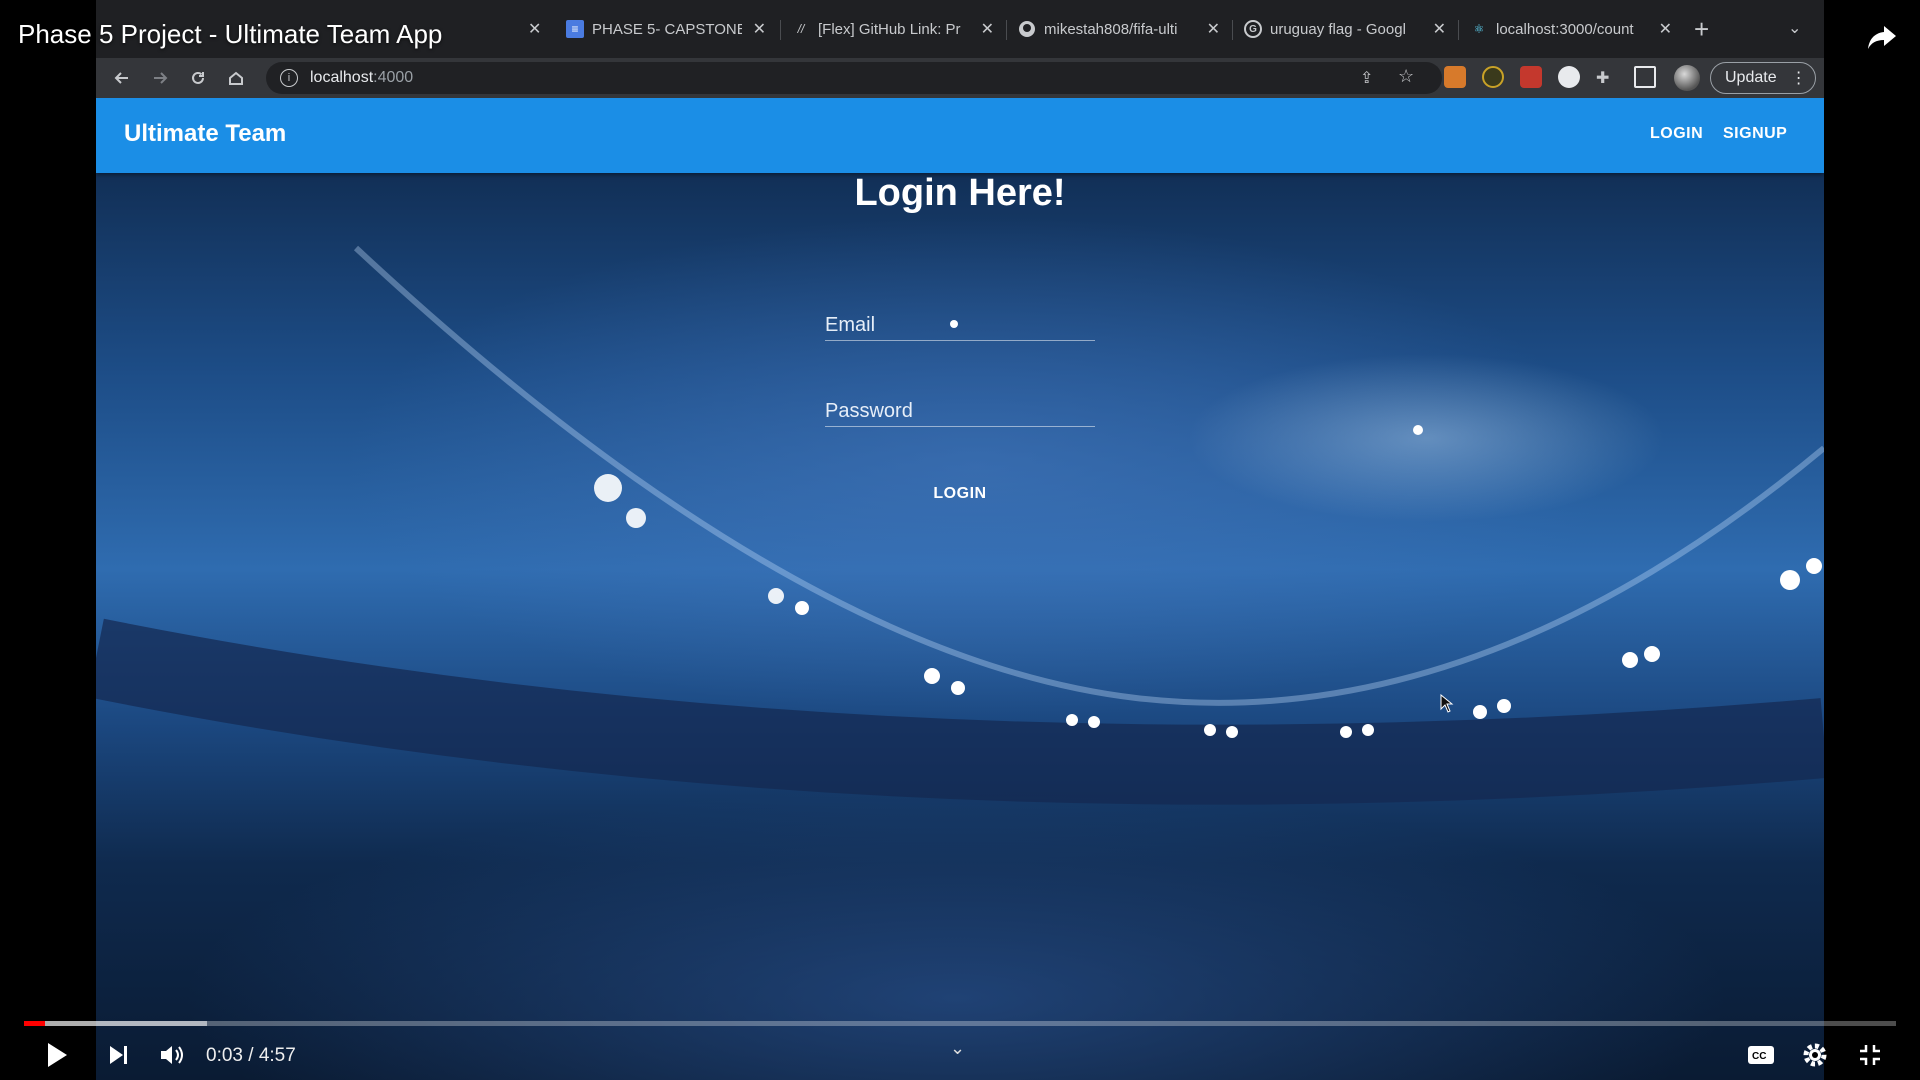  I want to click on time-display: 0:03 / 4:57, so click(251, 1056).